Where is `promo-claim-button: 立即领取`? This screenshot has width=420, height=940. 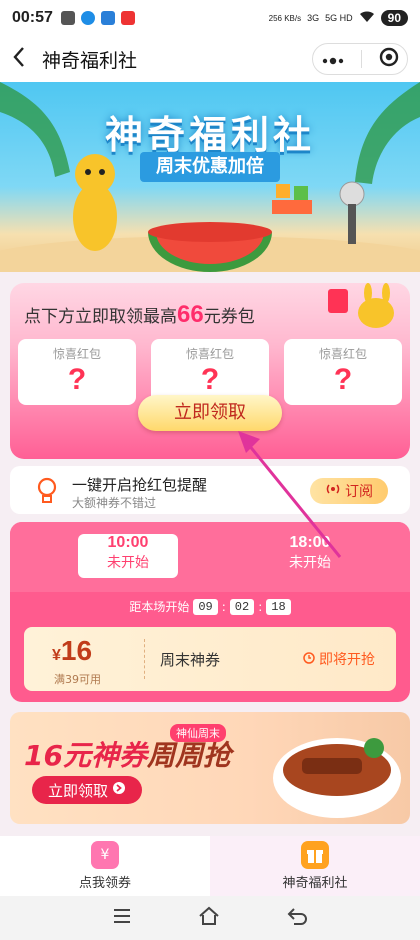 promo-claim-button: 立即领取 is located at coordinates (87, 790).